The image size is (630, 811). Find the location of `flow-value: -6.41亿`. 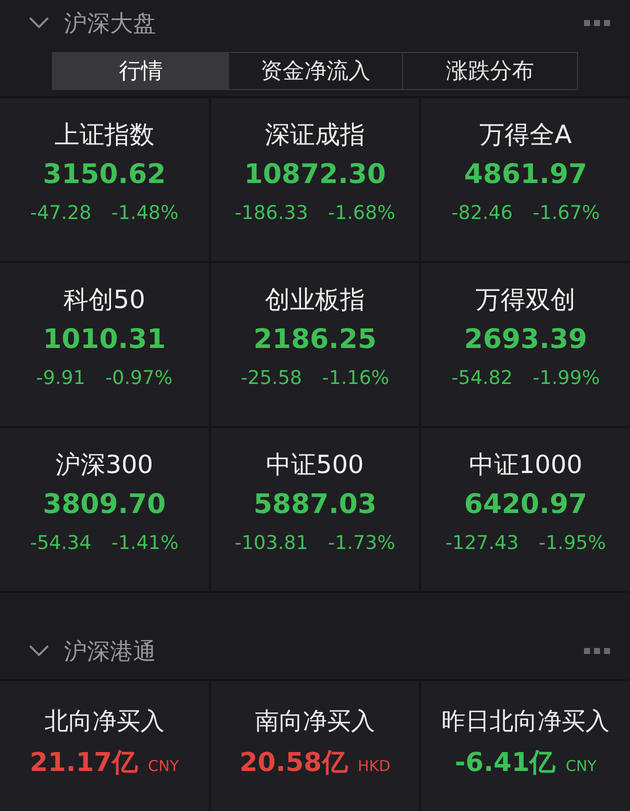

flow-value: -6.41亿 is located at coordinates (505, 763).